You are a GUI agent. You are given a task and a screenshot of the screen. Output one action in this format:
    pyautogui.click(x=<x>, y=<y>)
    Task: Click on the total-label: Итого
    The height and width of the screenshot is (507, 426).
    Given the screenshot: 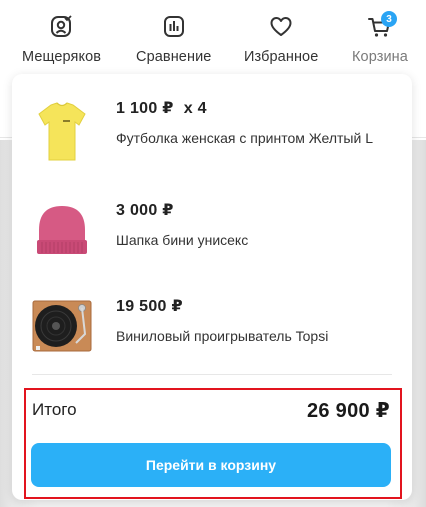 What is the action you would take?
    pyautogui.click(x=54, y=409)
    